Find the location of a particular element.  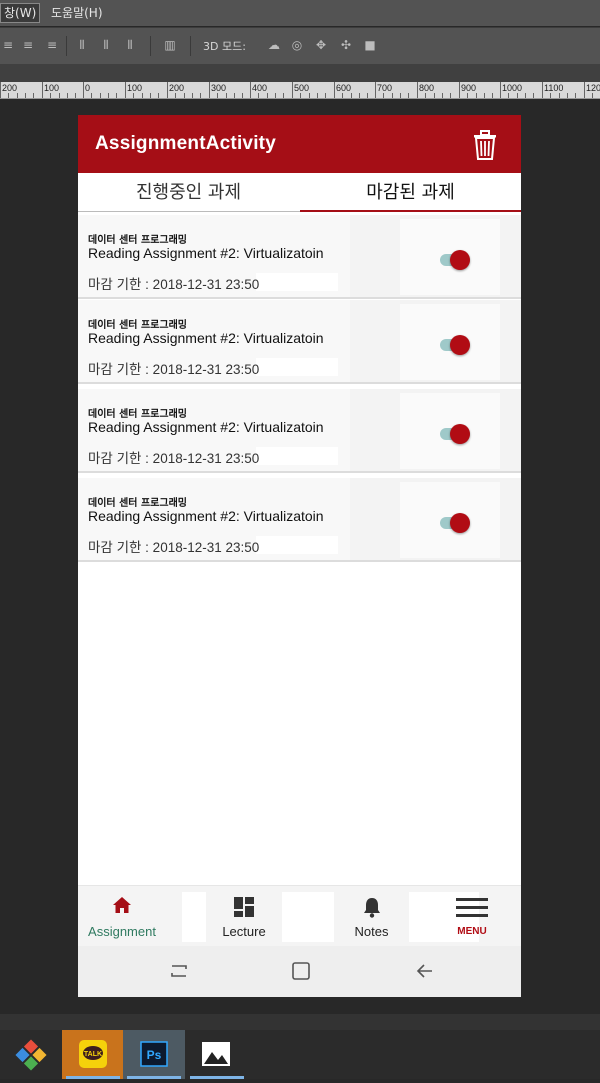

3d-drag-icon: ✥ is located at coordinates (321, 45).